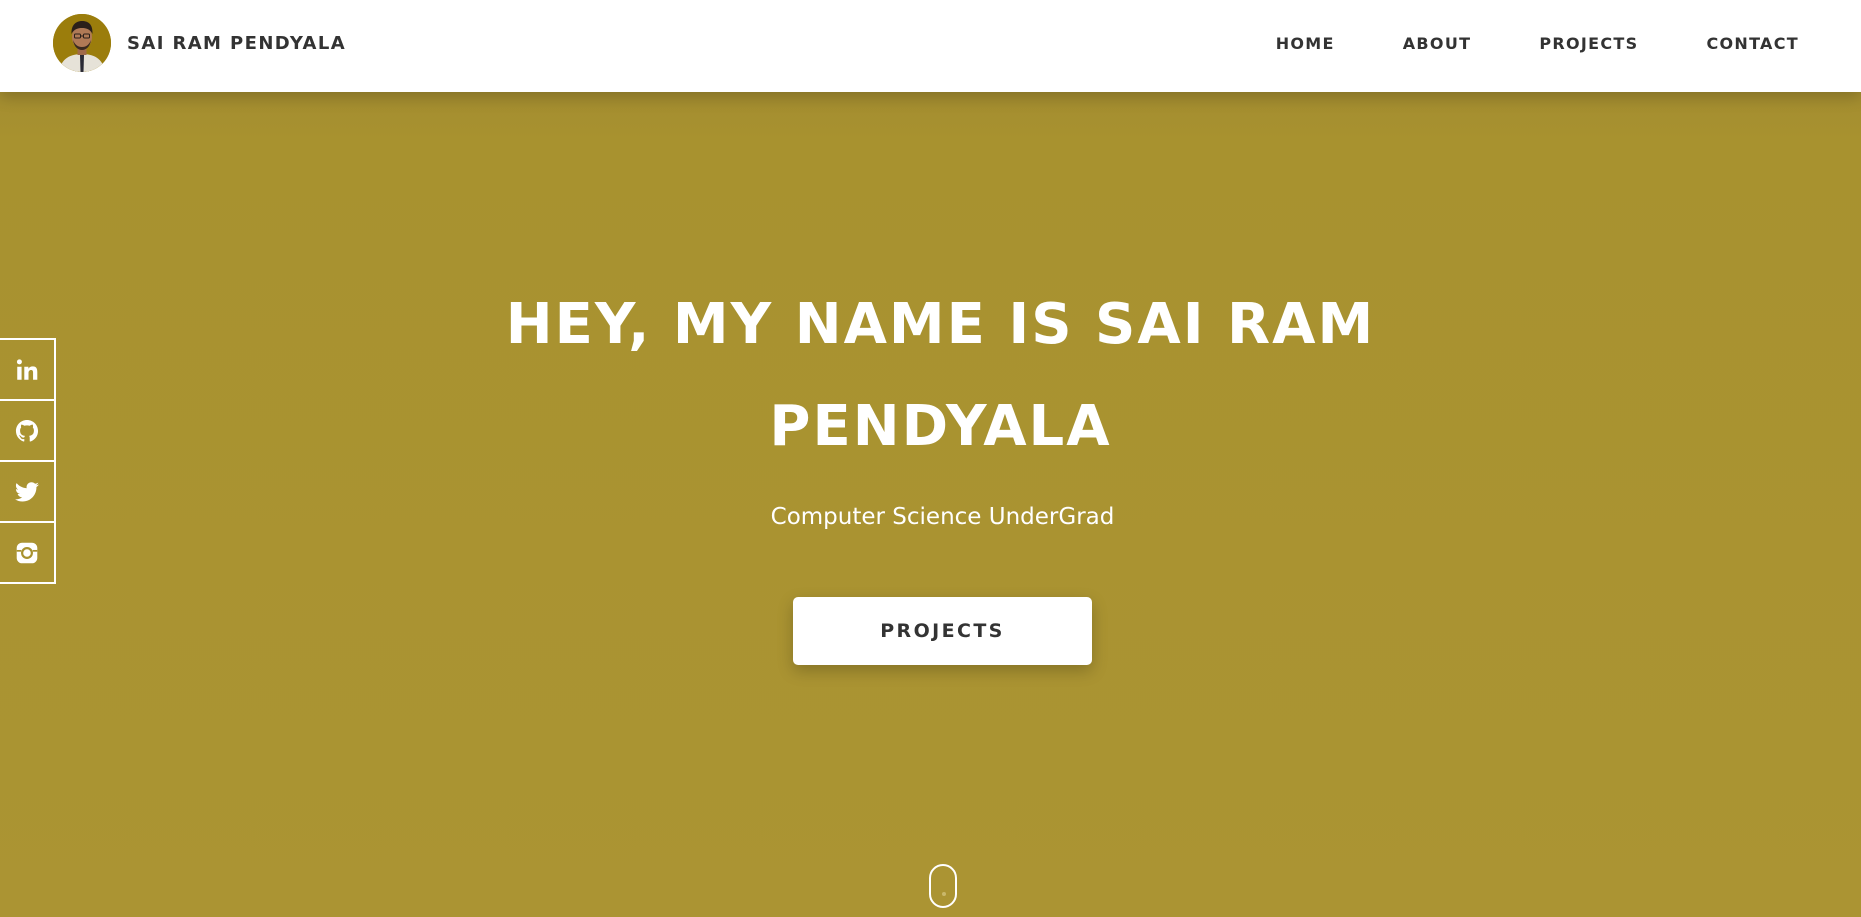 Image resolution: width=1861 pixels, height=917 pixels. Describe the element at coordinates (1305, 43) in the screenshot. I see `nav-home: HOME` at that location.